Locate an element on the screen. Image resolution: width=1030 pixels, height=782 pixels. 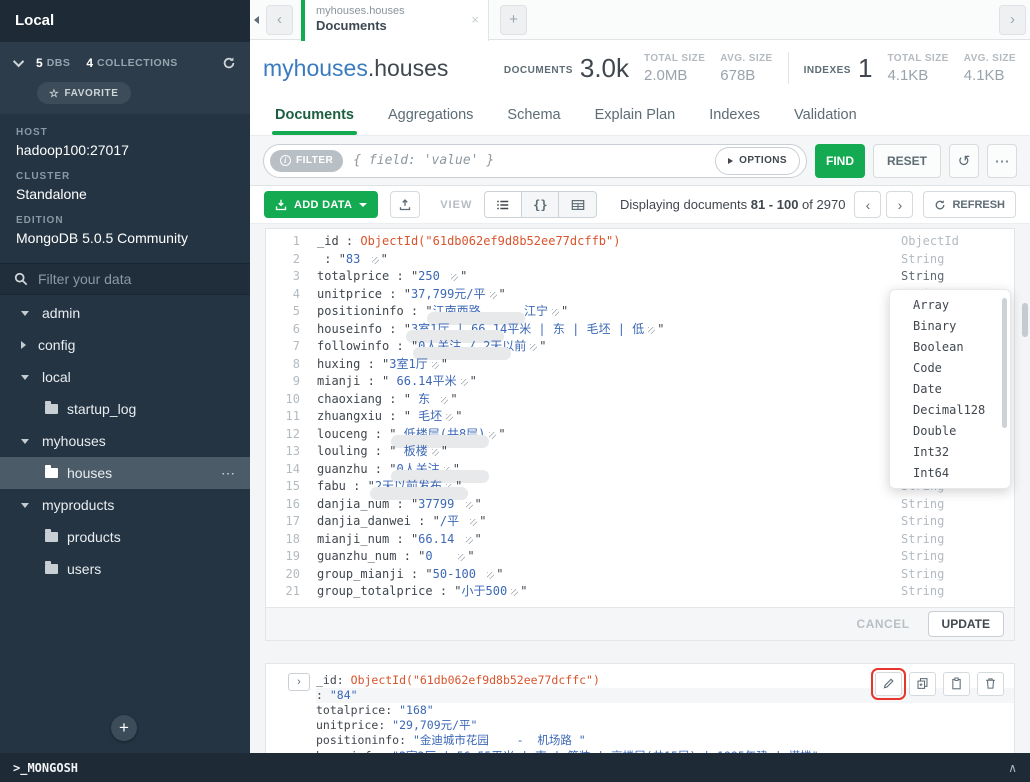
dropdown-scrollbar is located at coordinates (1004, 363).